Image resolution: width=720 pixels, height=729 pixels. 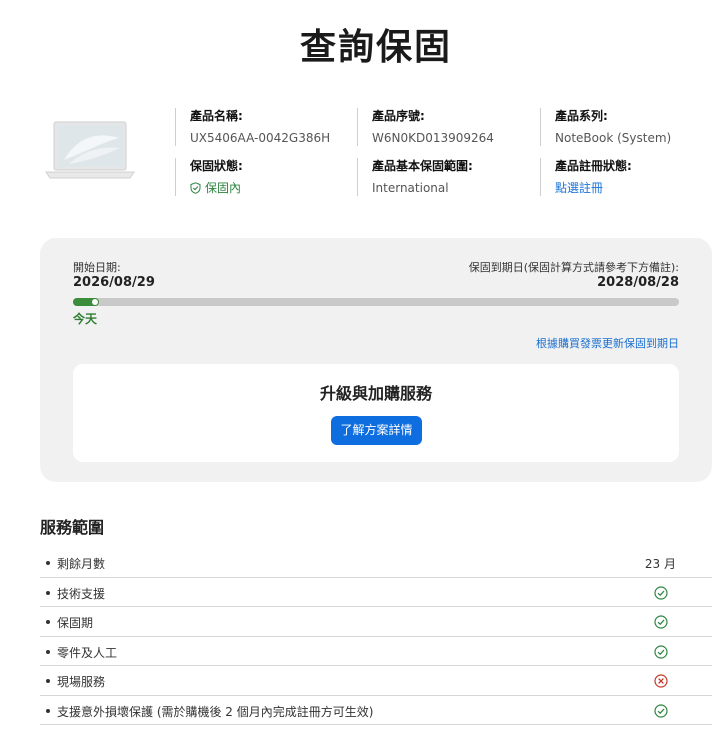 I want to click on product-name-cell: 產品名稱: UX5406AA-0042G386H, so click(x=266, y=127).